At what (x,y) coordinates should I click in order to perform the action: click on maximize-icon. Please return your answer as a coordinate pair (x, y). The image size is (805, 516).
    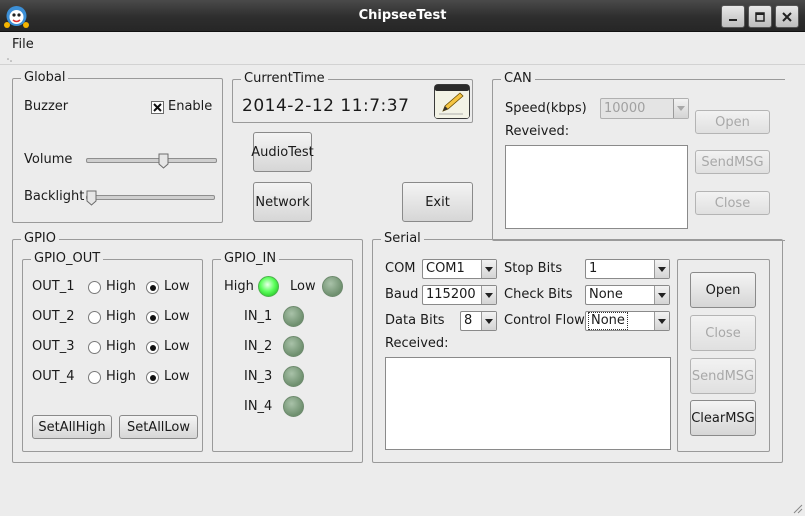
    Looking at the image, I should click on (760, 16).